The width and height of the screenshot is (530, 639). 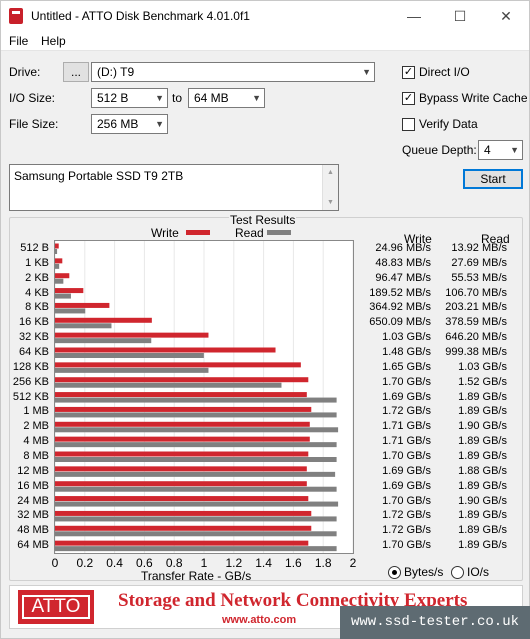 What do you see at coordinates (32, 98) in the screenshot?
I see `io-size-label: I/O Size:` at bounding box center [32, 98].